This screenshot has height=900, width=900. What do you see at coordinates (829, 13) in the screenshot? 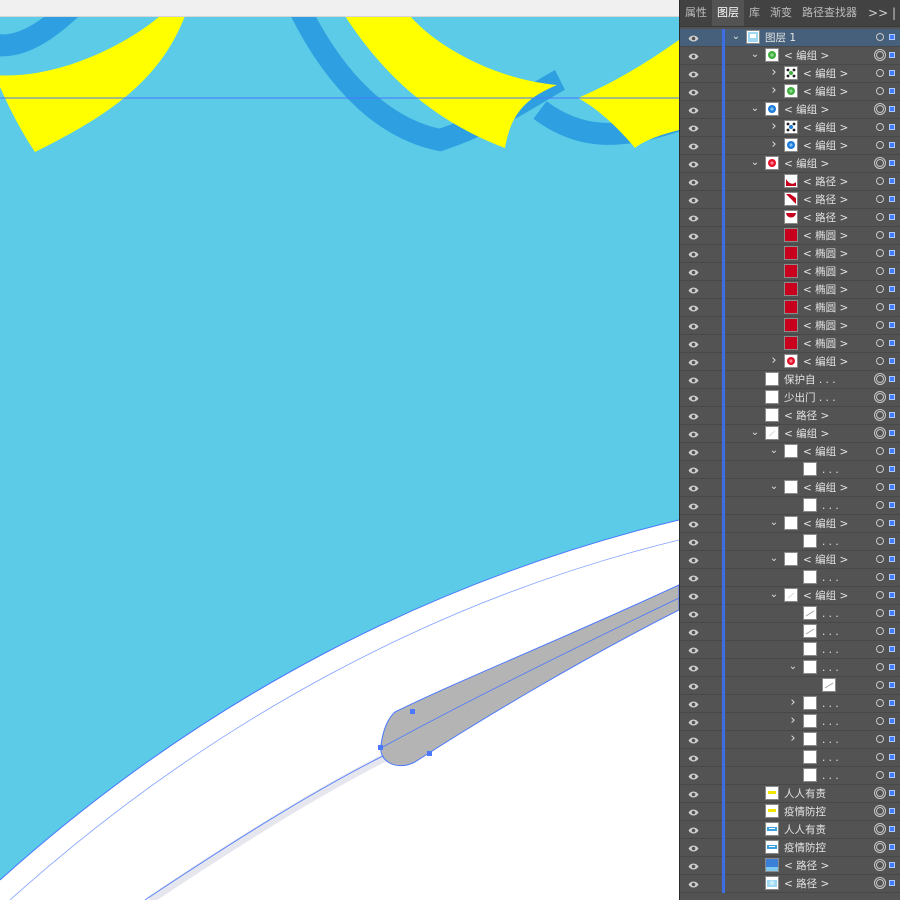
I see `tab-4: 路径查找器` at bounding box center [829, 13].